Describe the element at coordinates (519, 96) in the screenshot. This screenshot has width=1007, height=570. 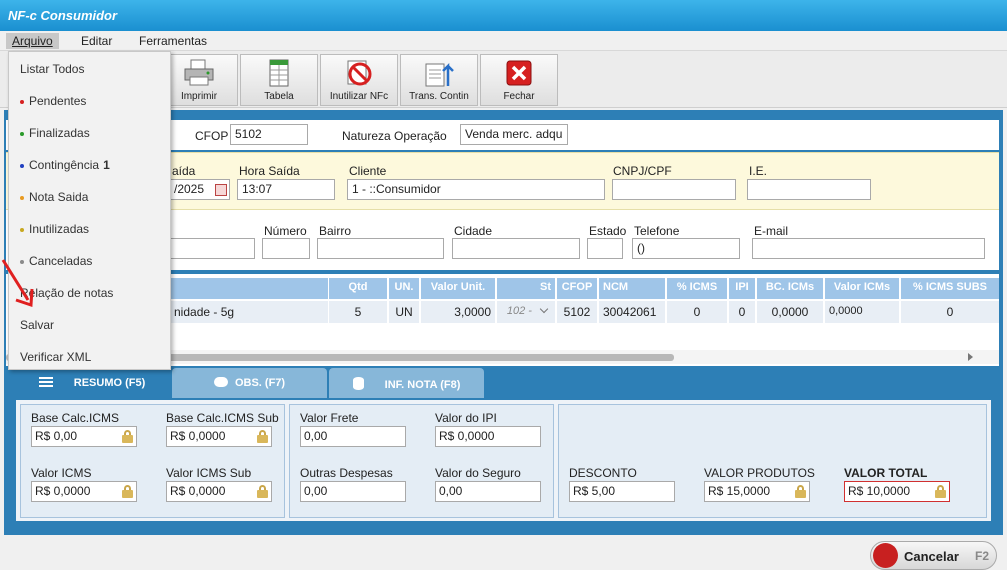
I see `close-label: Fechar` at that location.